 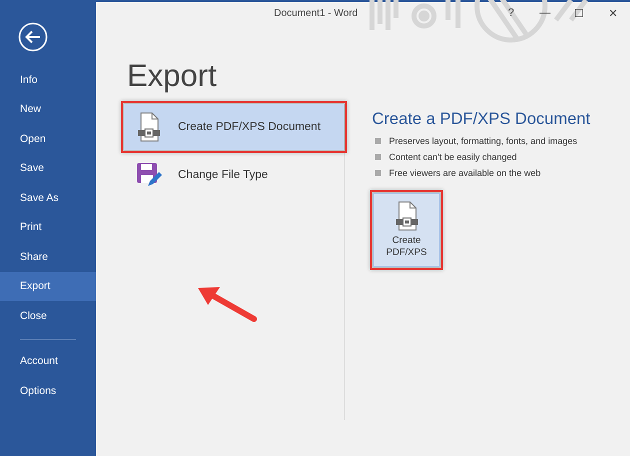 I want to click on sidebar-item: Print, so click(x=48, y=227).